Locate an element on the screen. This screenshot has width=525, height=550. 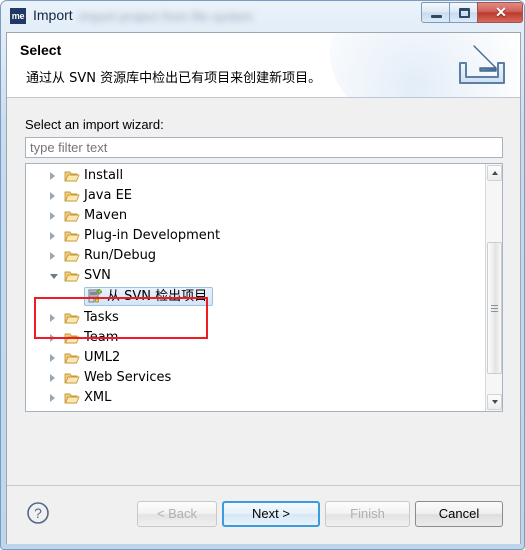
svn-checkout-item: 从 SVN 检出项目 is located at coordinates (149, 296).